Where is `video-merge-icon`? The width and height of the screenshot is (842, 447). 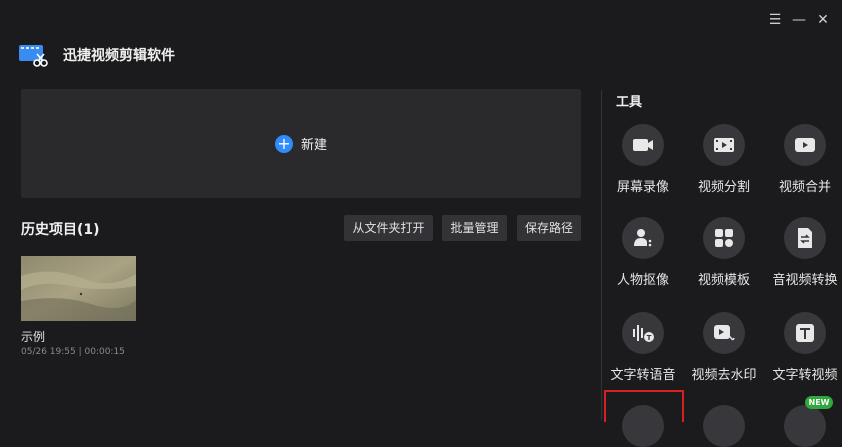 video-merge-icon is located at coordinates (805, 145).